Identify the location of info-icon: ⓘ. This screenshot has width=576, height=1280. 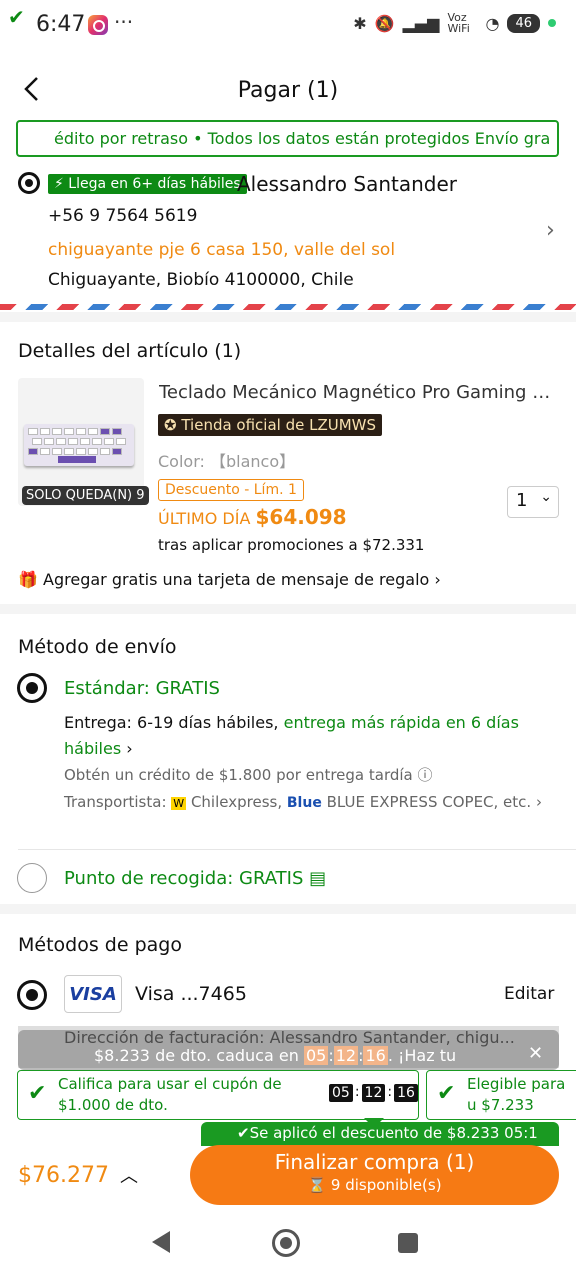
(425, 775).